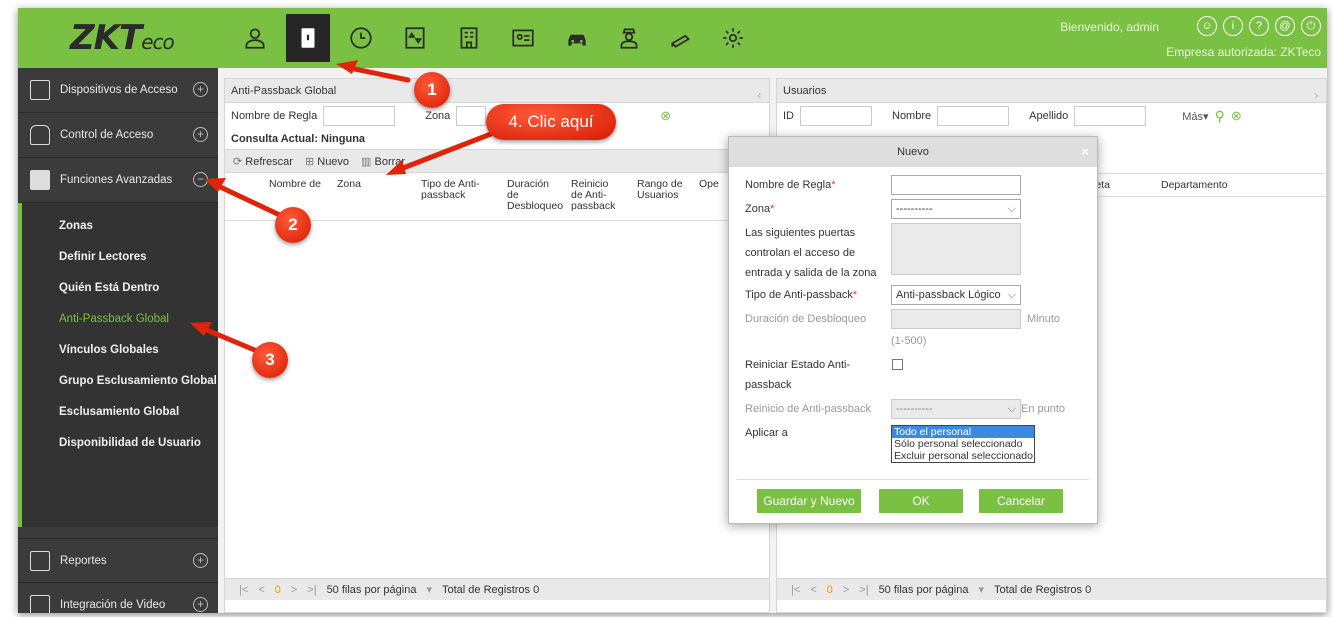 The height and width of the screenshot is (617, 1333). What do you see at coordinates (681, 38) in the screenshot?
I see `video-module-icon` at bounding box center [681, 38].